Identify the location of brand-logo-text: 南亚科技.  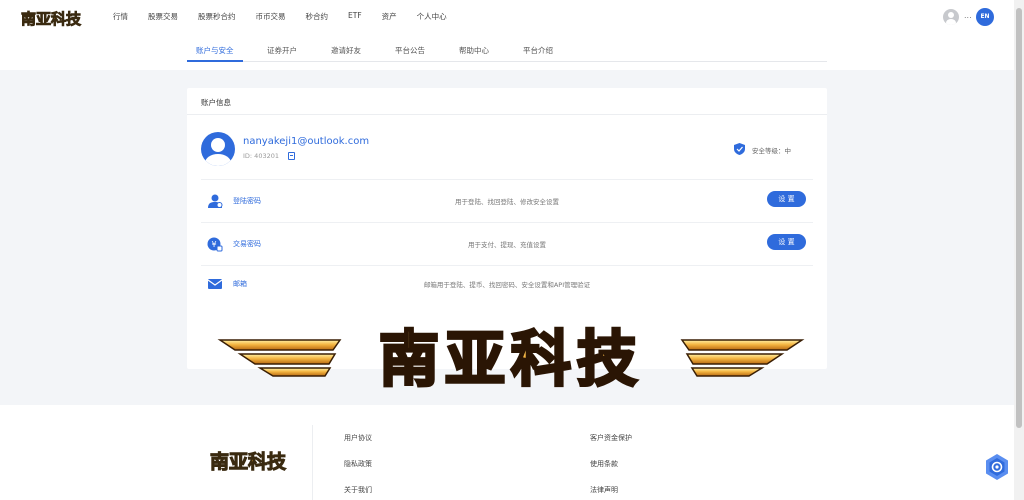
(51, 19).